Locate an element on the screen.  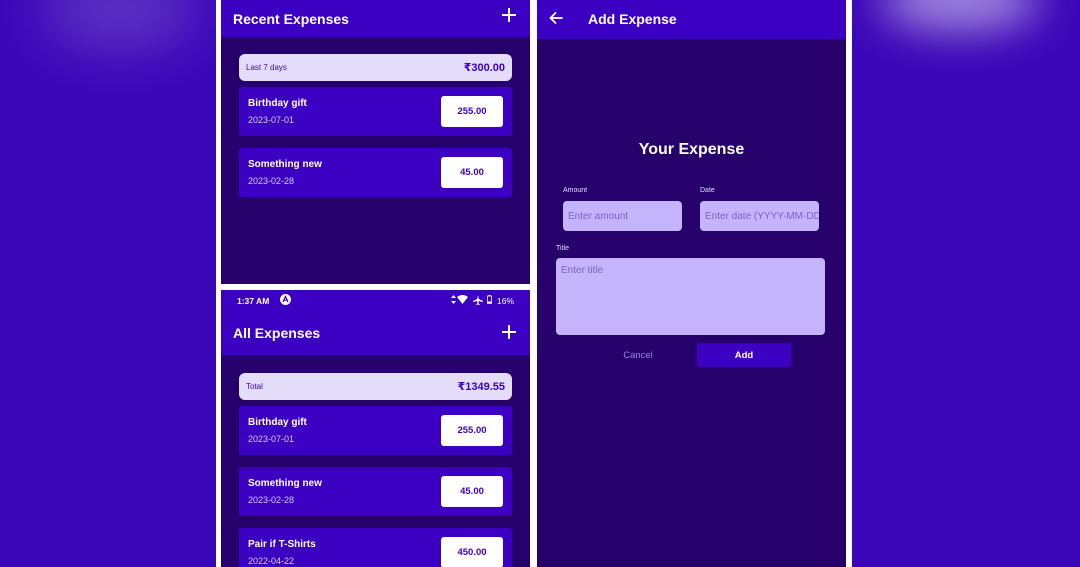
form-heading: Your Expense is located at coordinates (691, 149).